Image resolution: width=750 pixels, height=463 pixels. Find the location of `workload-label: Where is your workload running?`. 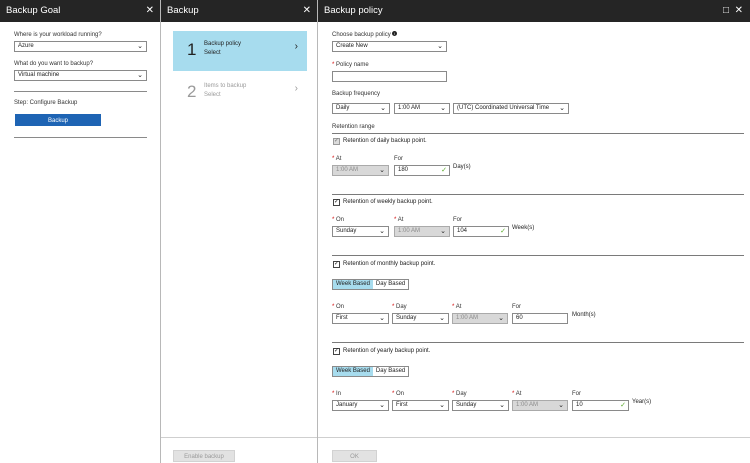

workload-label: Where is your workload running? is located at coordinates (58, 35).